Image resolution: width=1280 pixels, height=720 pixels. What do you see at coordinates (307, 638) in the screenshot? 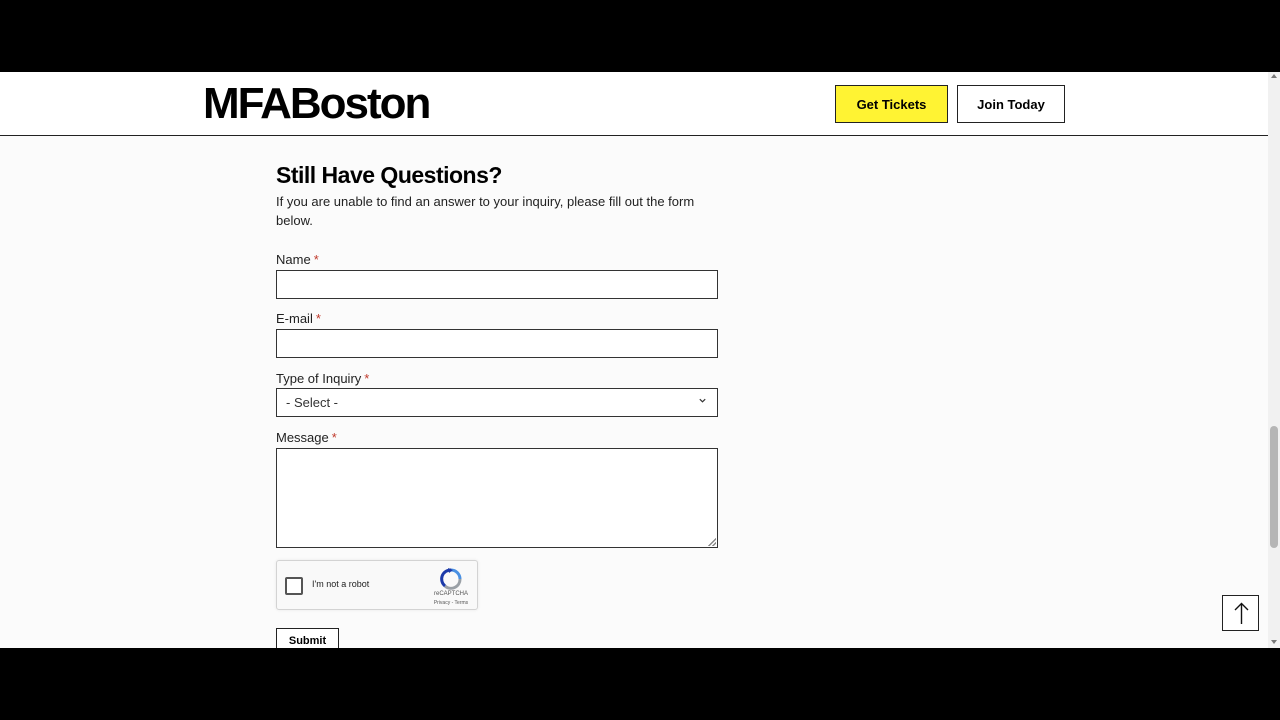
I see `submit-button: Submit` at bounding box center [307, 638].